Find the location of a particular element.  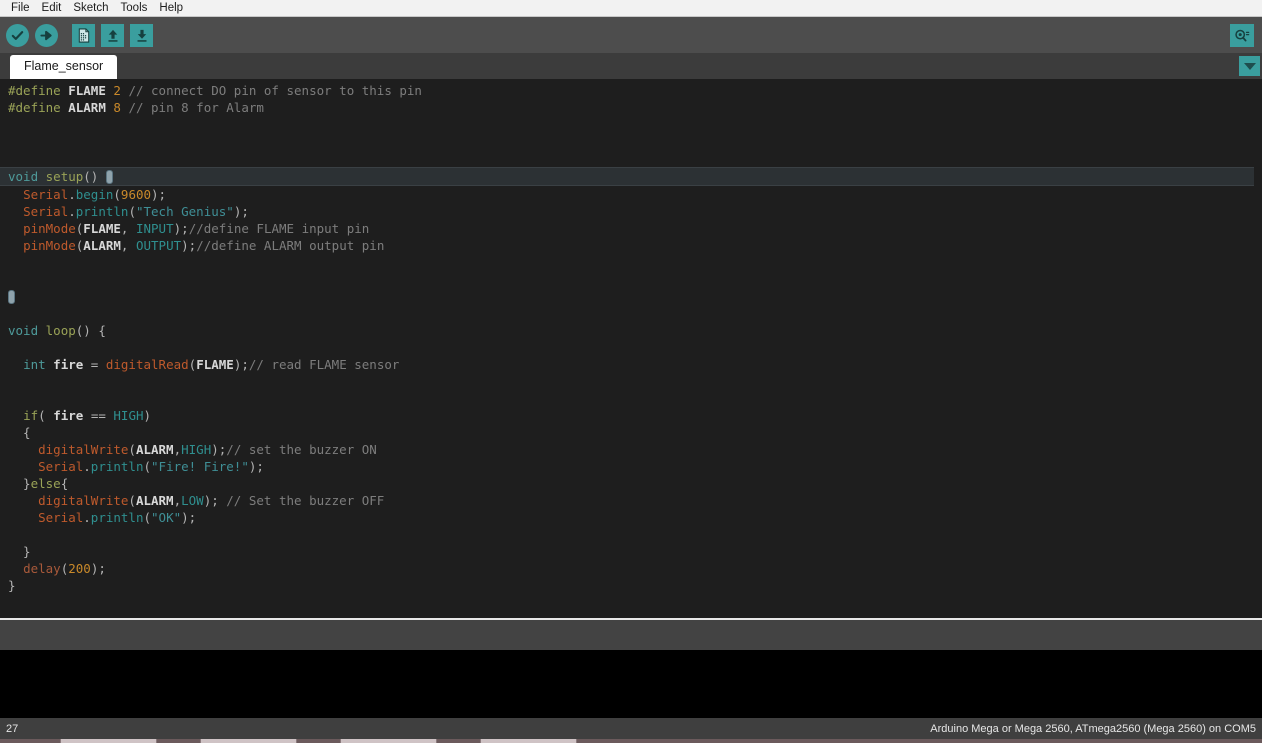

code-token: LOW is located at coordinates (192, 500).